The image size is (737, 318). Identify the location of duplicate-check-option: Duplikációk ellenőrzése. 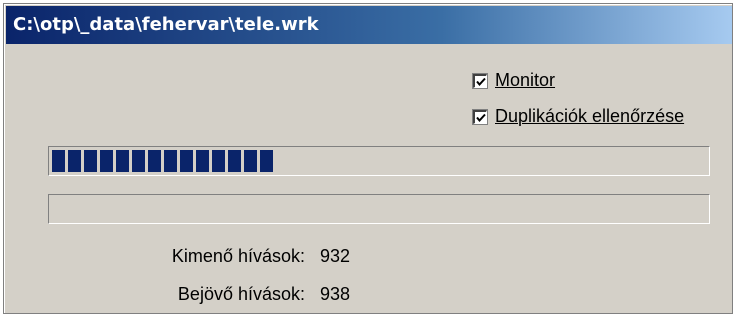
(578, 116).